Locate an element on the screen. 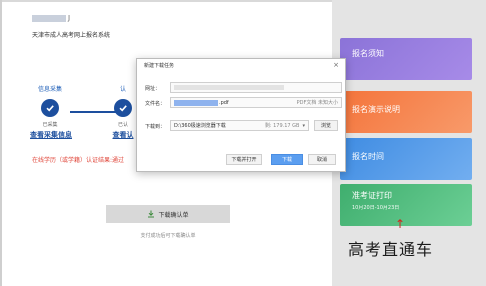  red-arrow-annotation: ↑ is located at coordinates (400, 224).